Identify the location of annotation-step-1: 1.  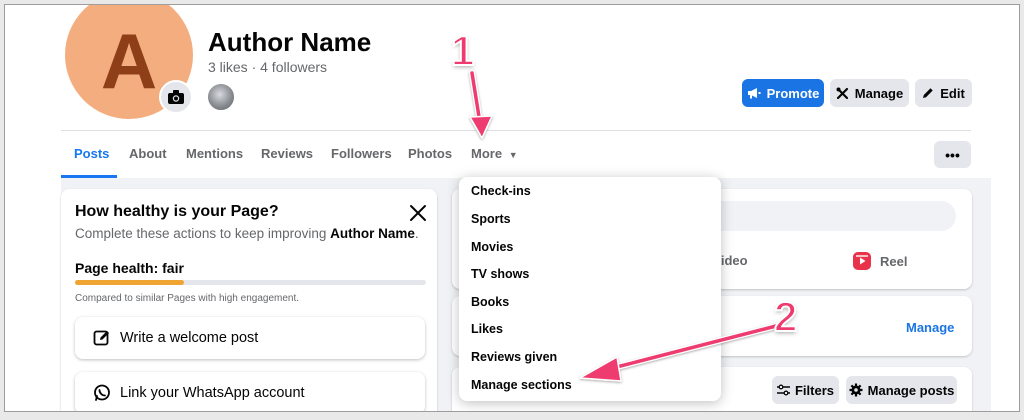
(462, 50).